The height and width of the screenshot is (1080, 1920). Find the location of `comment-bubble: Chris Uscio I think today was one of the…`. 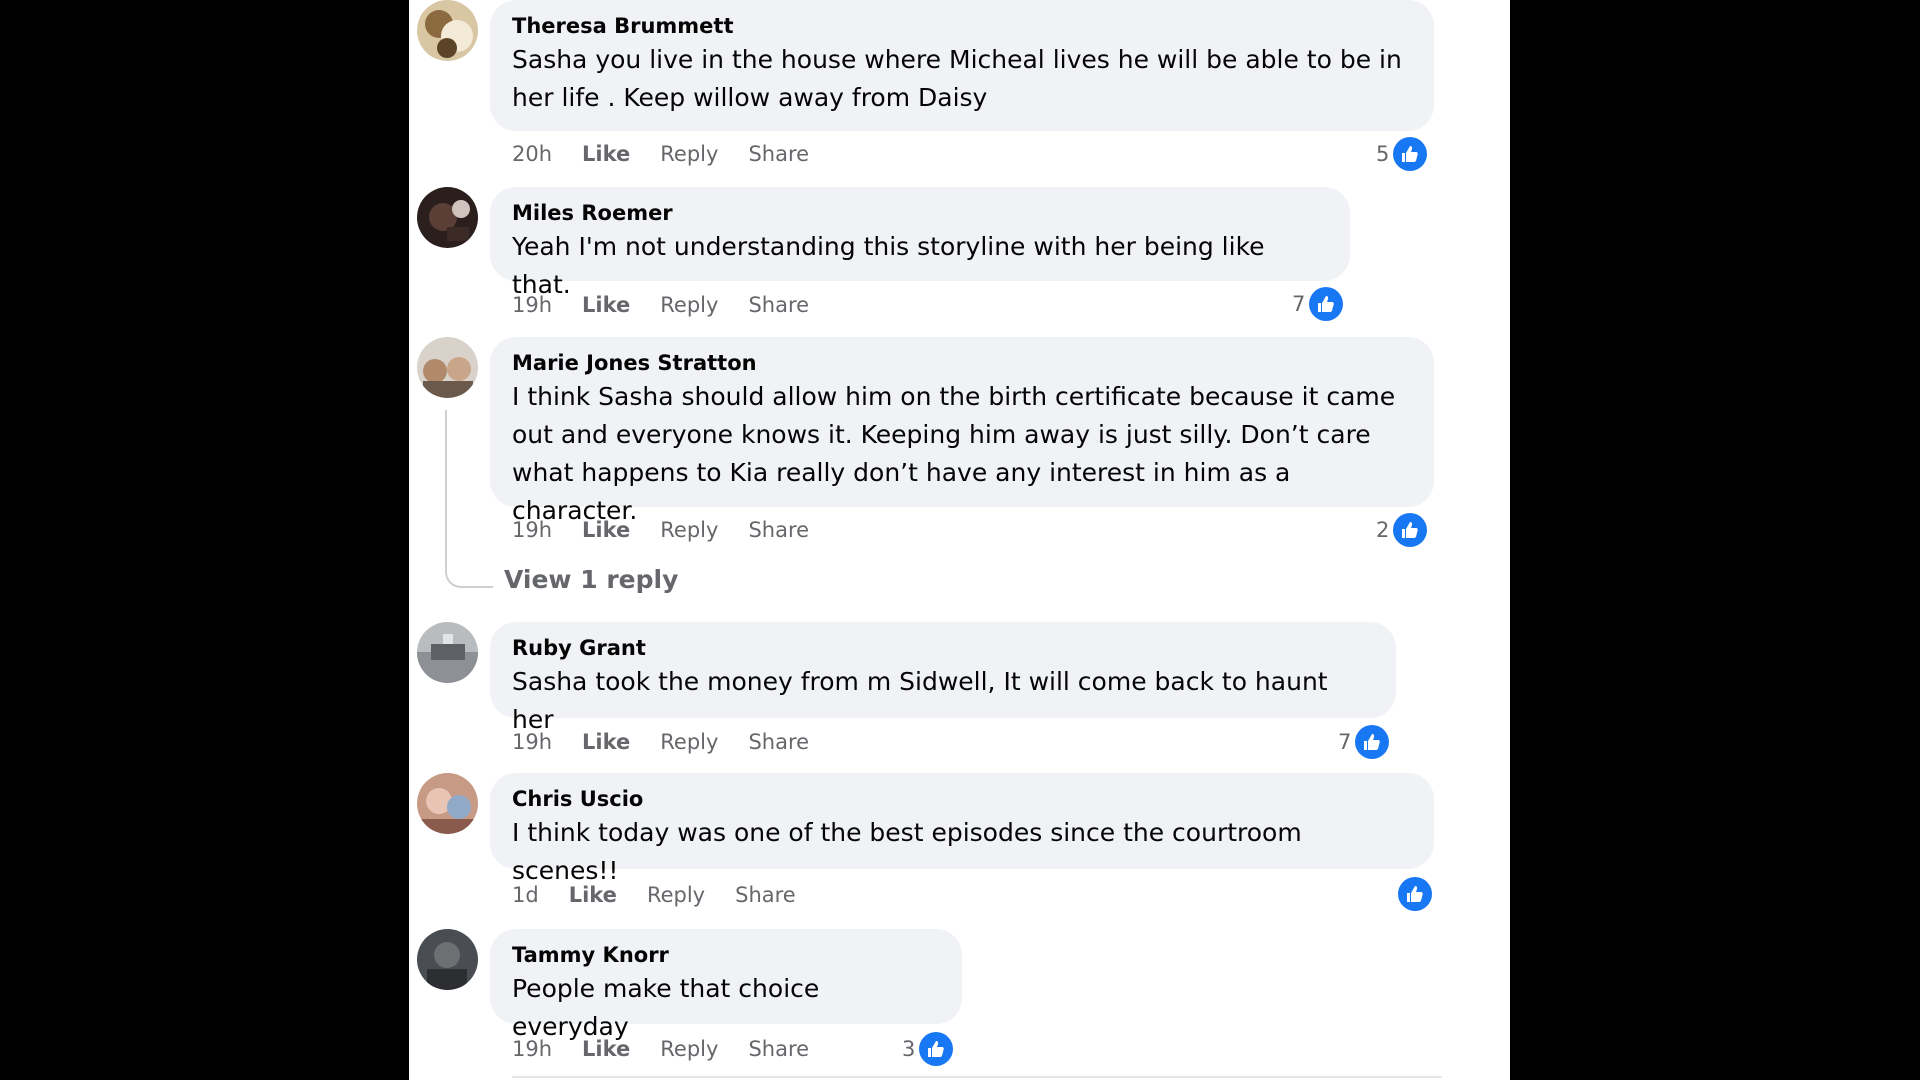

comment-bubble: Chris Uscio I think today was one of the… is located at coordinates (962, 829).